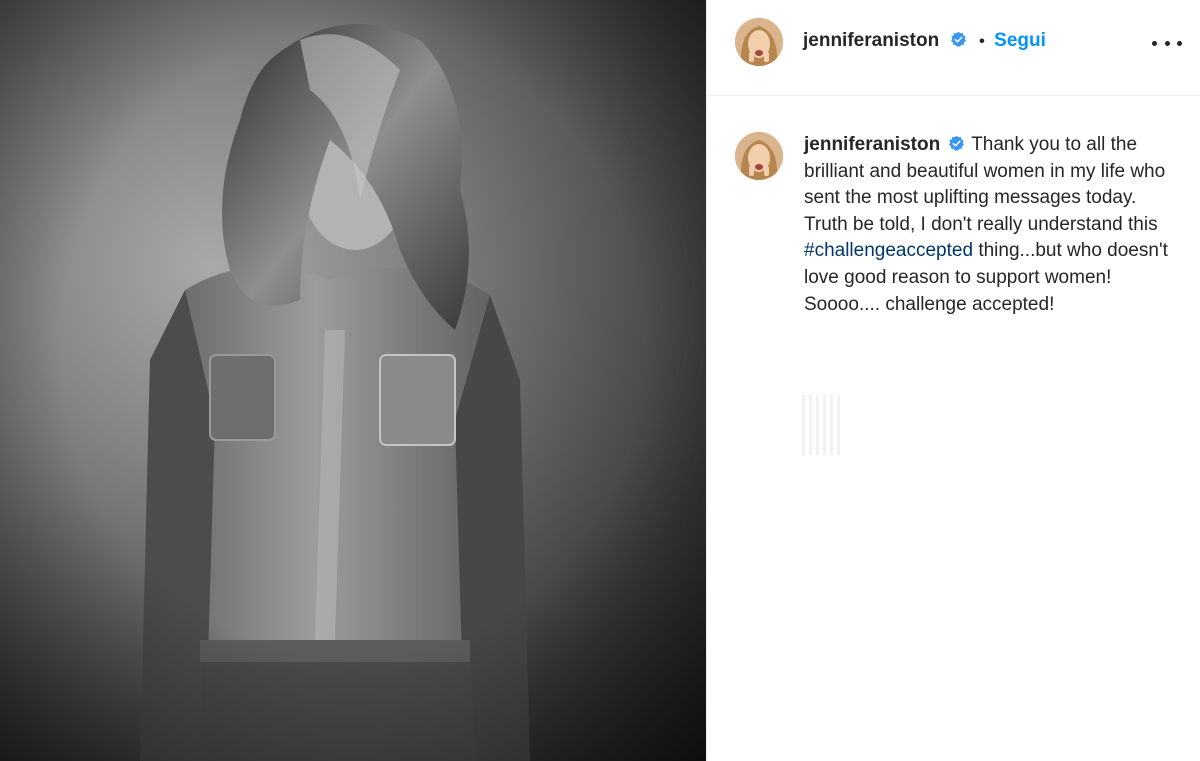  I want to click on faded-artifact, so click(821, 425).